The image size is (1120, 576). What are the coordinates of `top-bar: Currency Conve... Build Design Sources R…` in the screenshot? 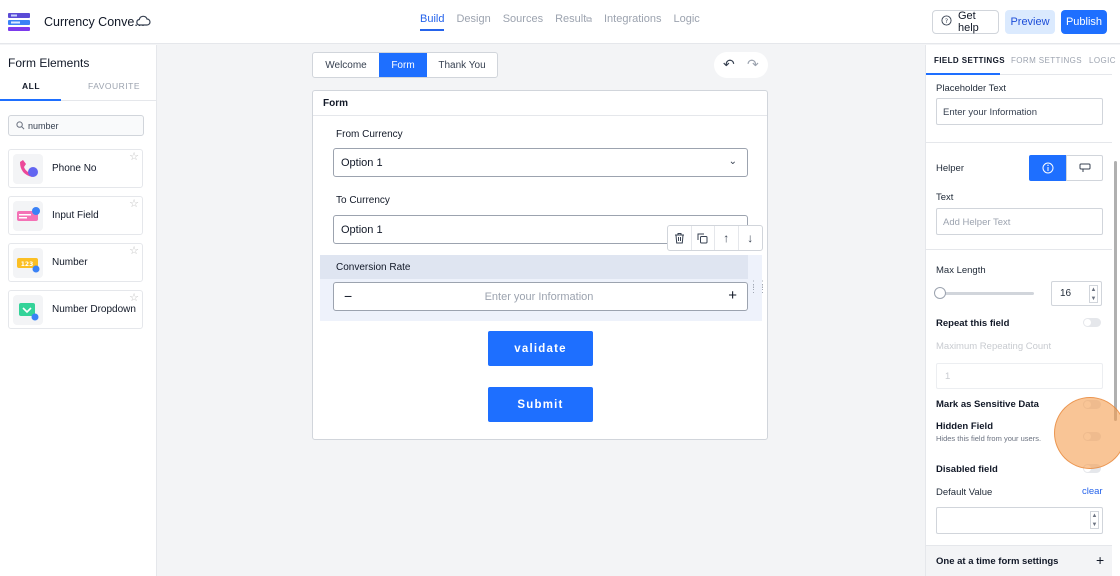 It's located at (560, 22).